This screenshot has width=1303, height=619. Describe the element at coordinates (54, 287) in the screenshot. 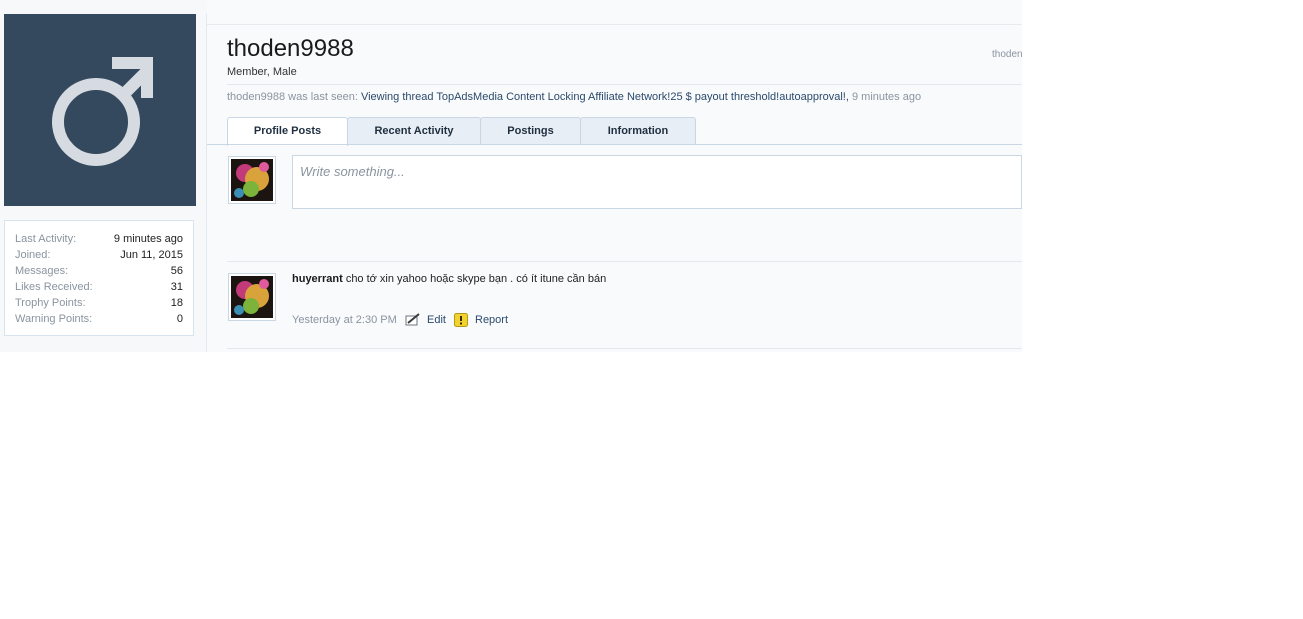

I see `stat-label: Likes Received:` at that location.